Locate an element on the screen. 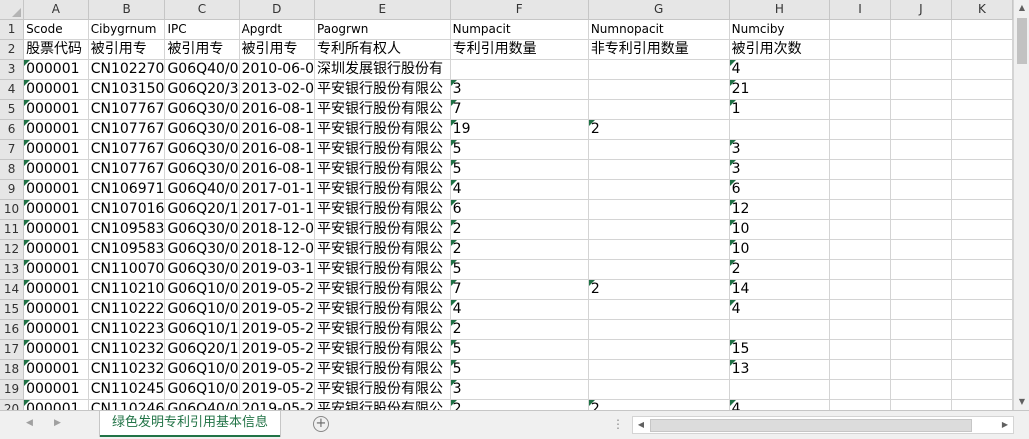 The width and height of the screenshot is (1029, 439). cell: CN110070 is located at coordinates (127, 269).